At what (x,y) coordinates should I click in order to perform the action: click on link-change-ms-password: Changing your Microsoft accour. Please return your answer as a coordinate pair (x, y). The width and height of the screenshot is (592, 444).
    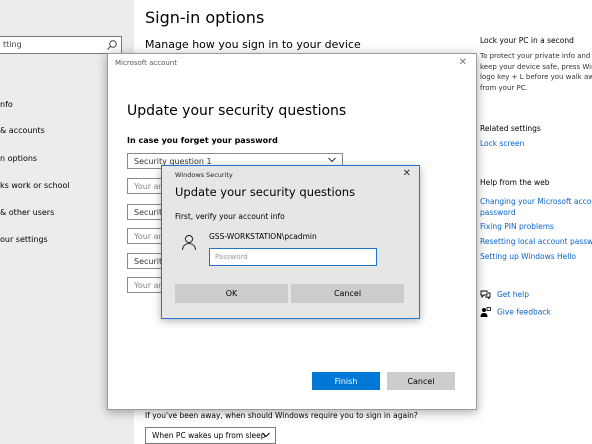
    Looking at the image, I should click on (536, 202).